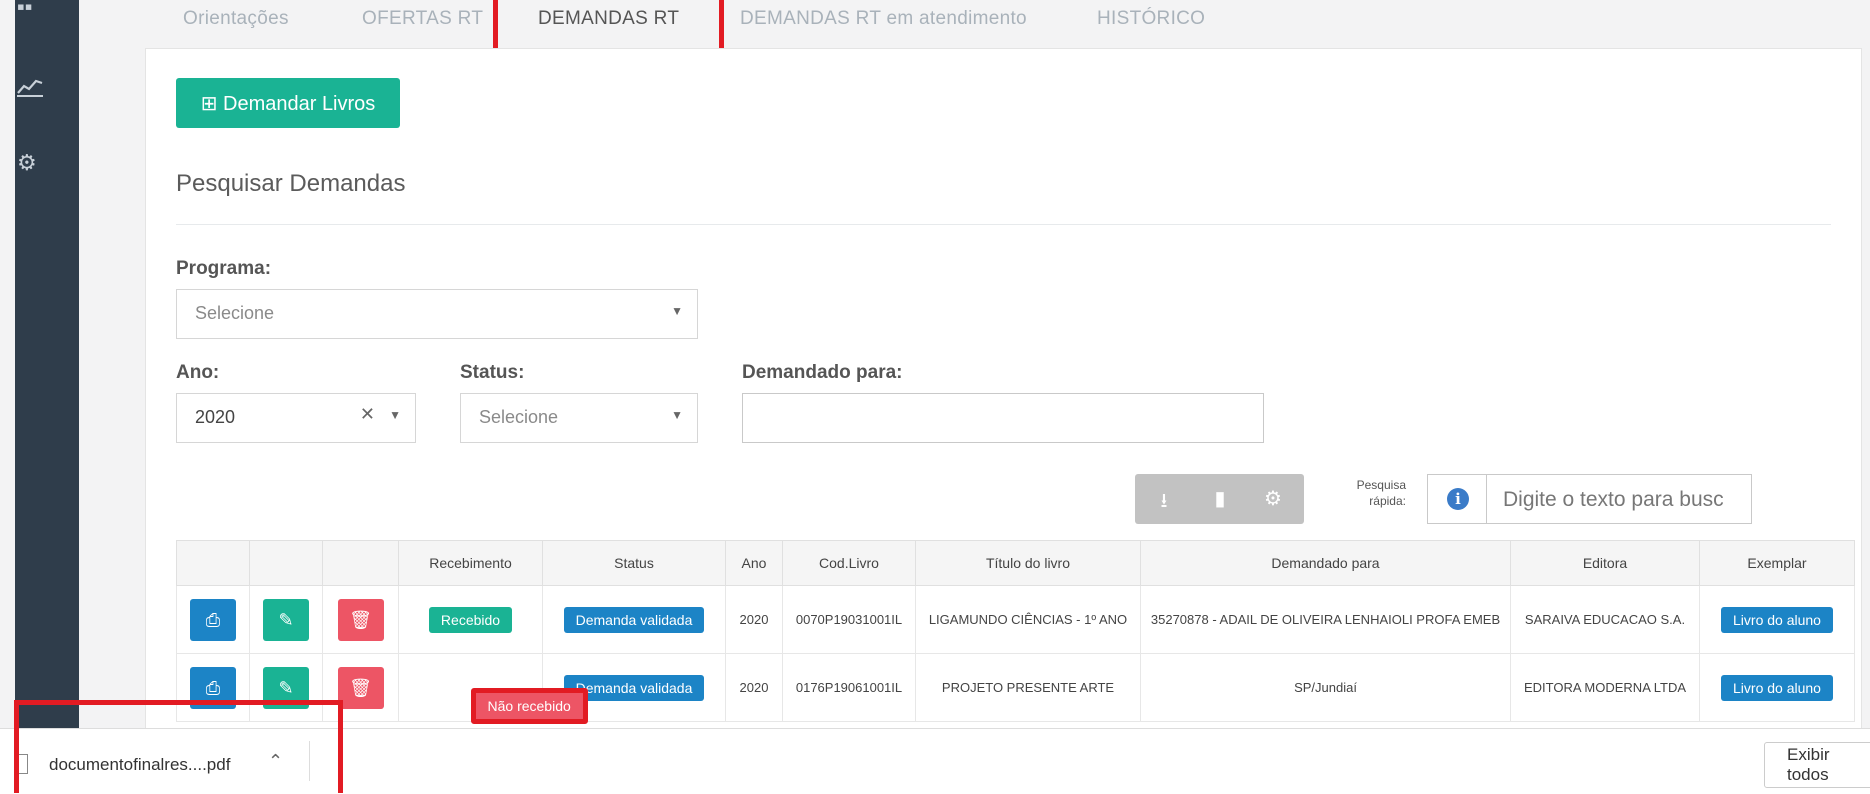  What do you see at coordinates (1151, 19) in the screenshot?
I see `tab-historico: HISTÓRICO` at bounding box center [1151, 19].